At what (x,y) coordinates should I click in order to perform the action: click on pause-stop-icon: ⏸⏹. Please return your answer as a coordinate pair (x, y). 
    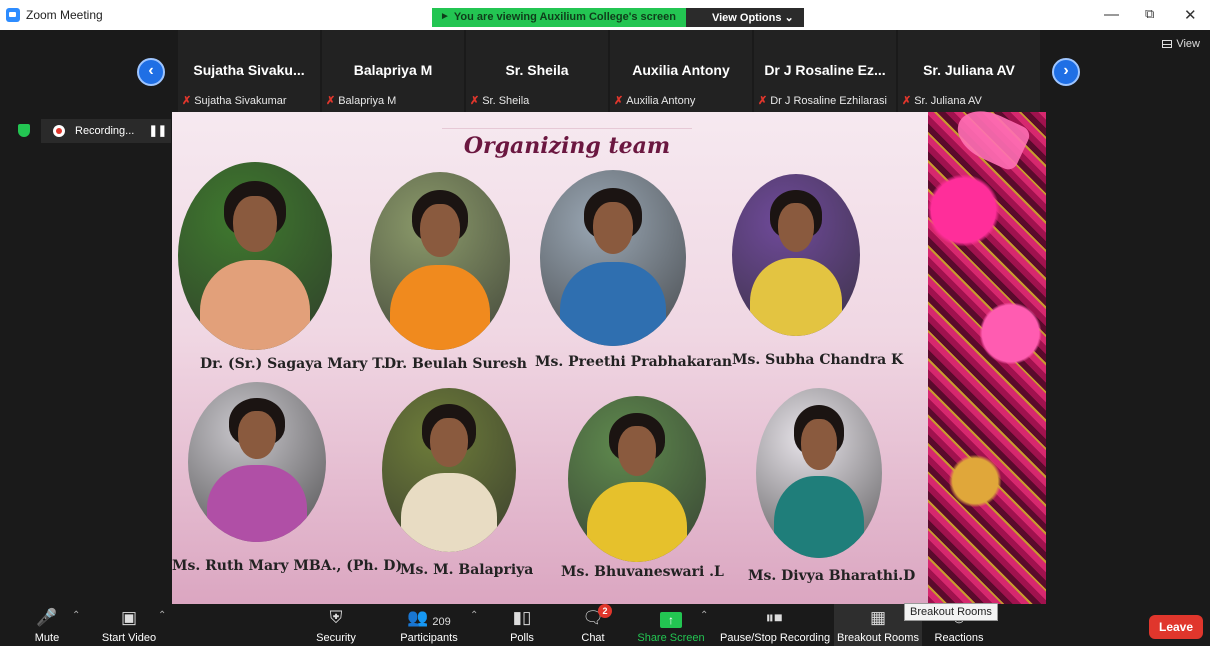
    Looking at the image, I should click on (774, 617).